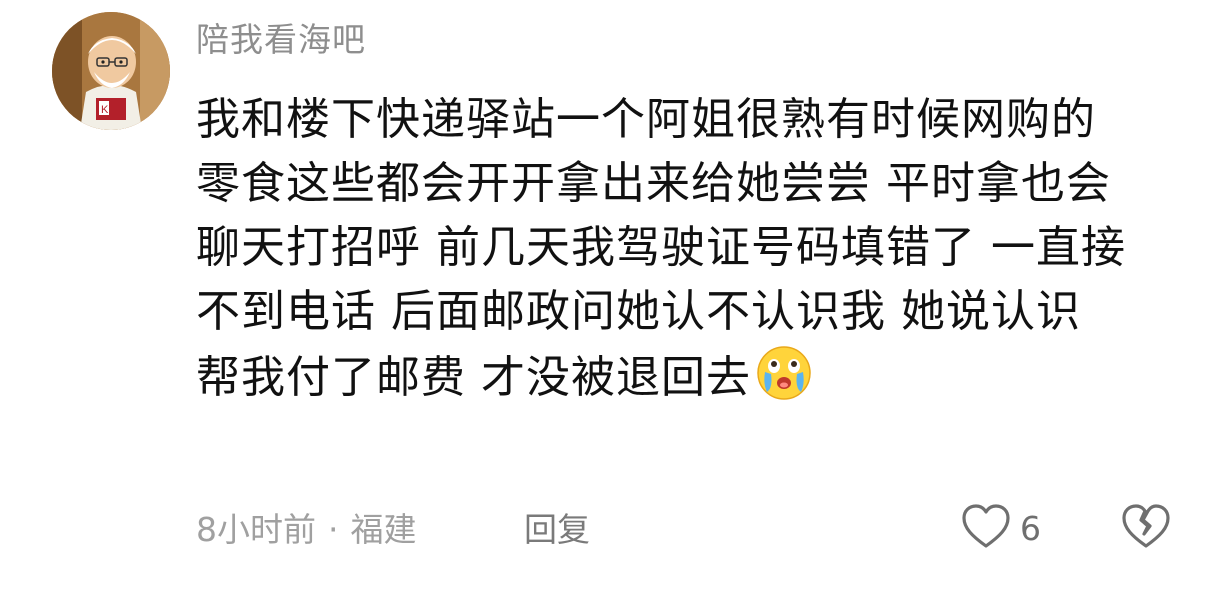  I want to click on avatar: K, so click(111, 71).